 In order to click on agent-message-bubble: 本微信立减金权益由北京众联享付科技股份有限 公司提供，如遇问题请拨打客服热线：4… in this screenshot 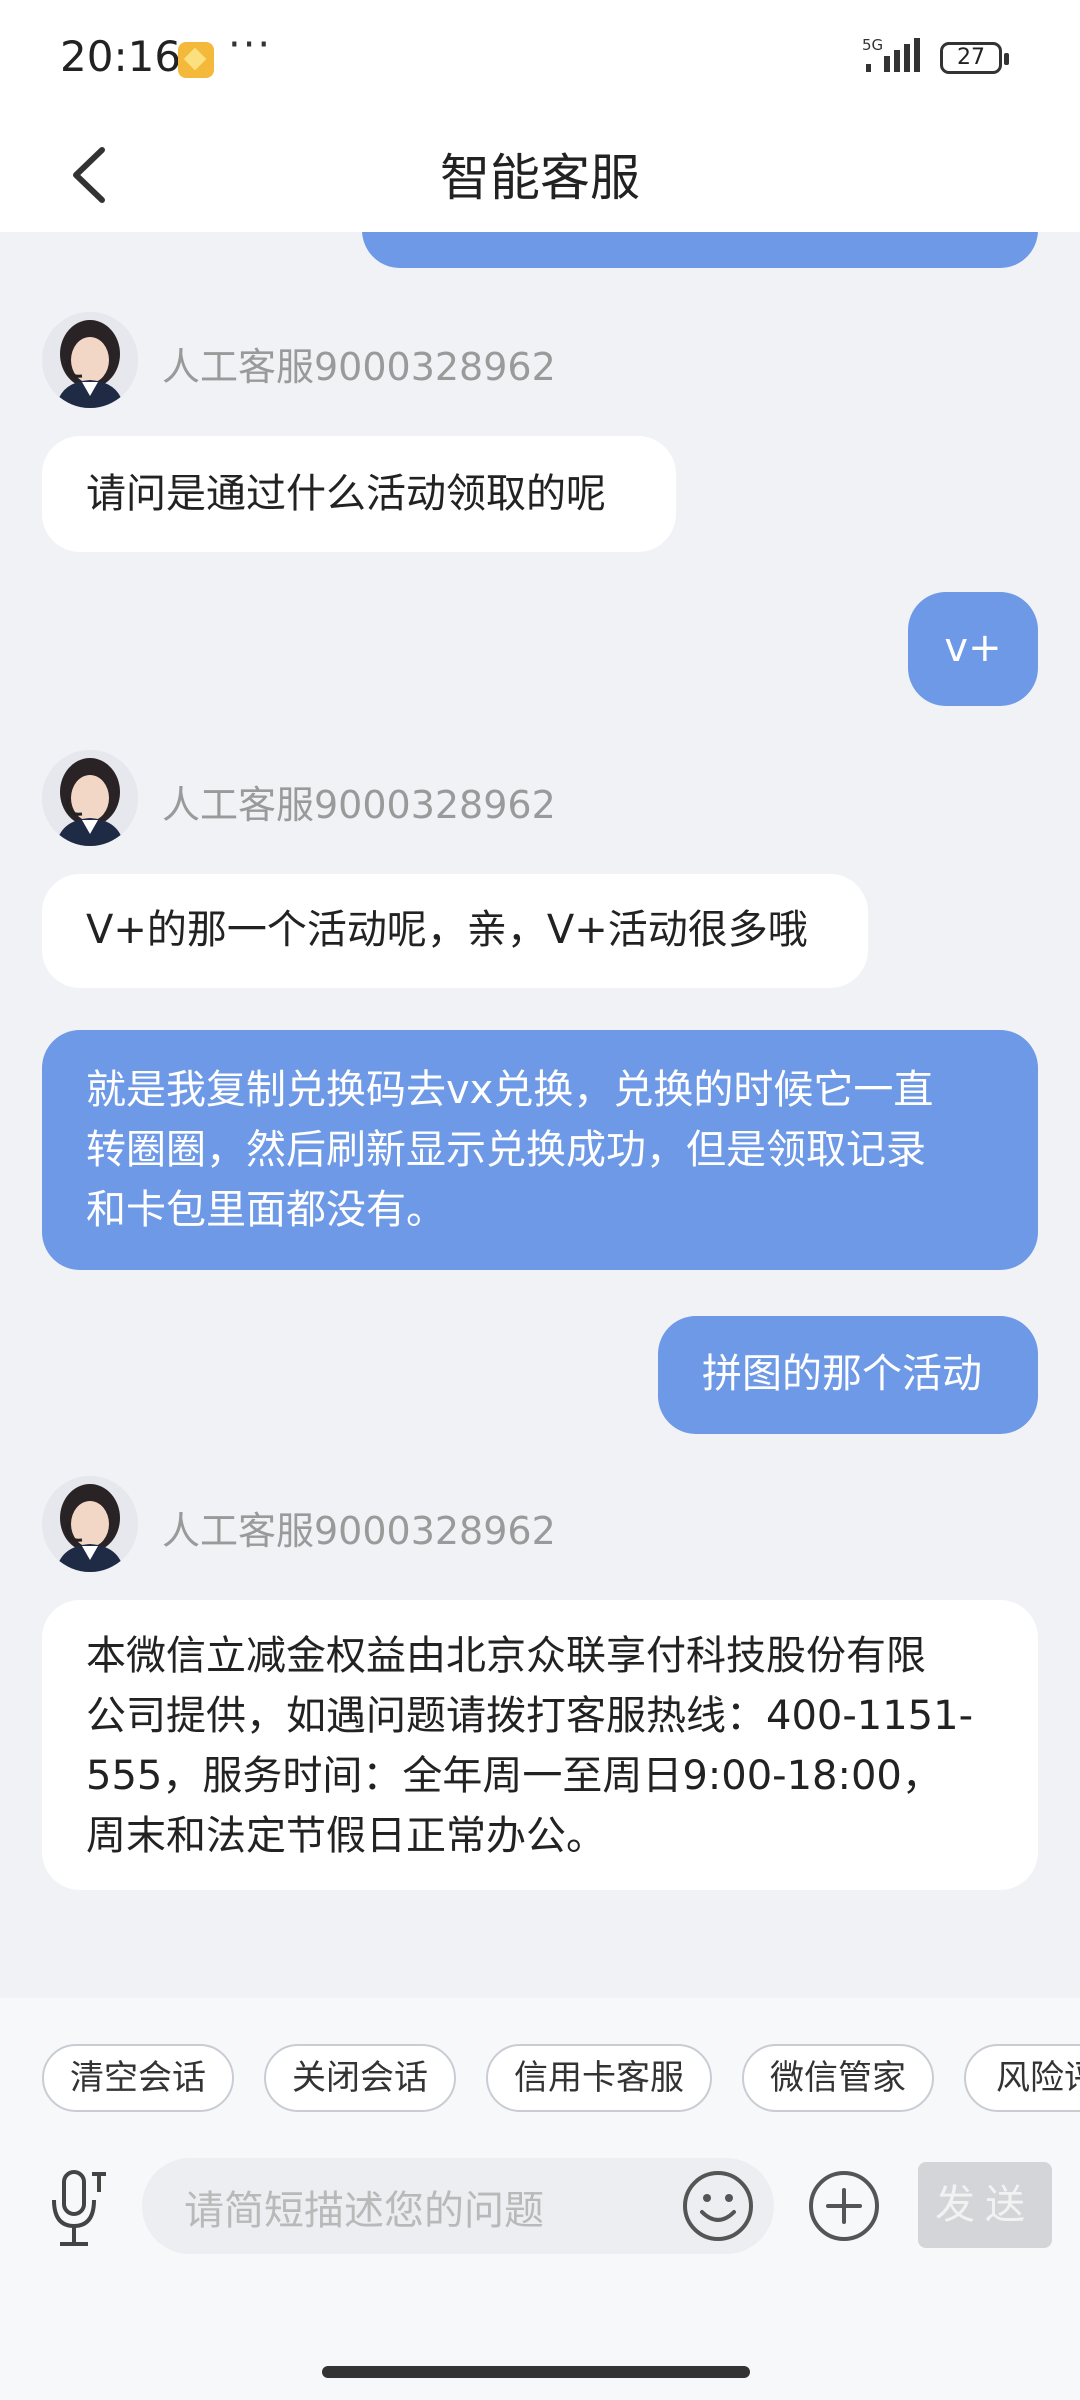, I will do `click(540, 1745)`.